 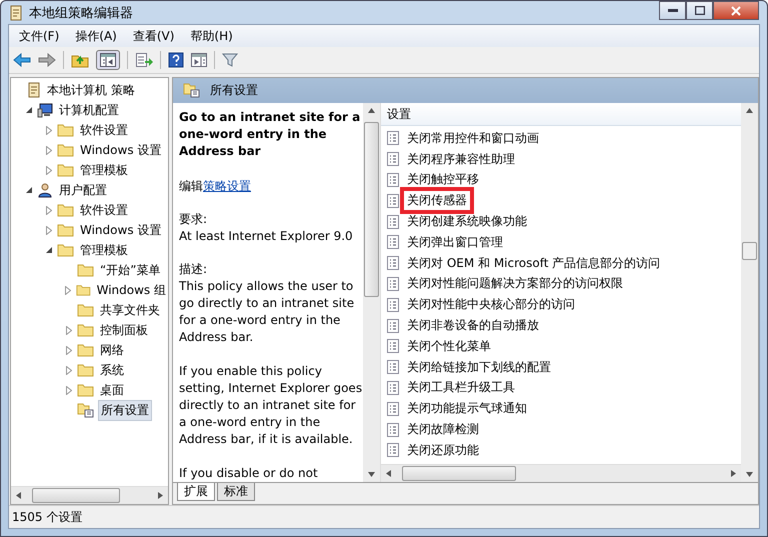 What do you see at coordinates (443, 430) in the screenshot?
I see `setting-item: 关闭故障检测` at bounding box center [443, 430].